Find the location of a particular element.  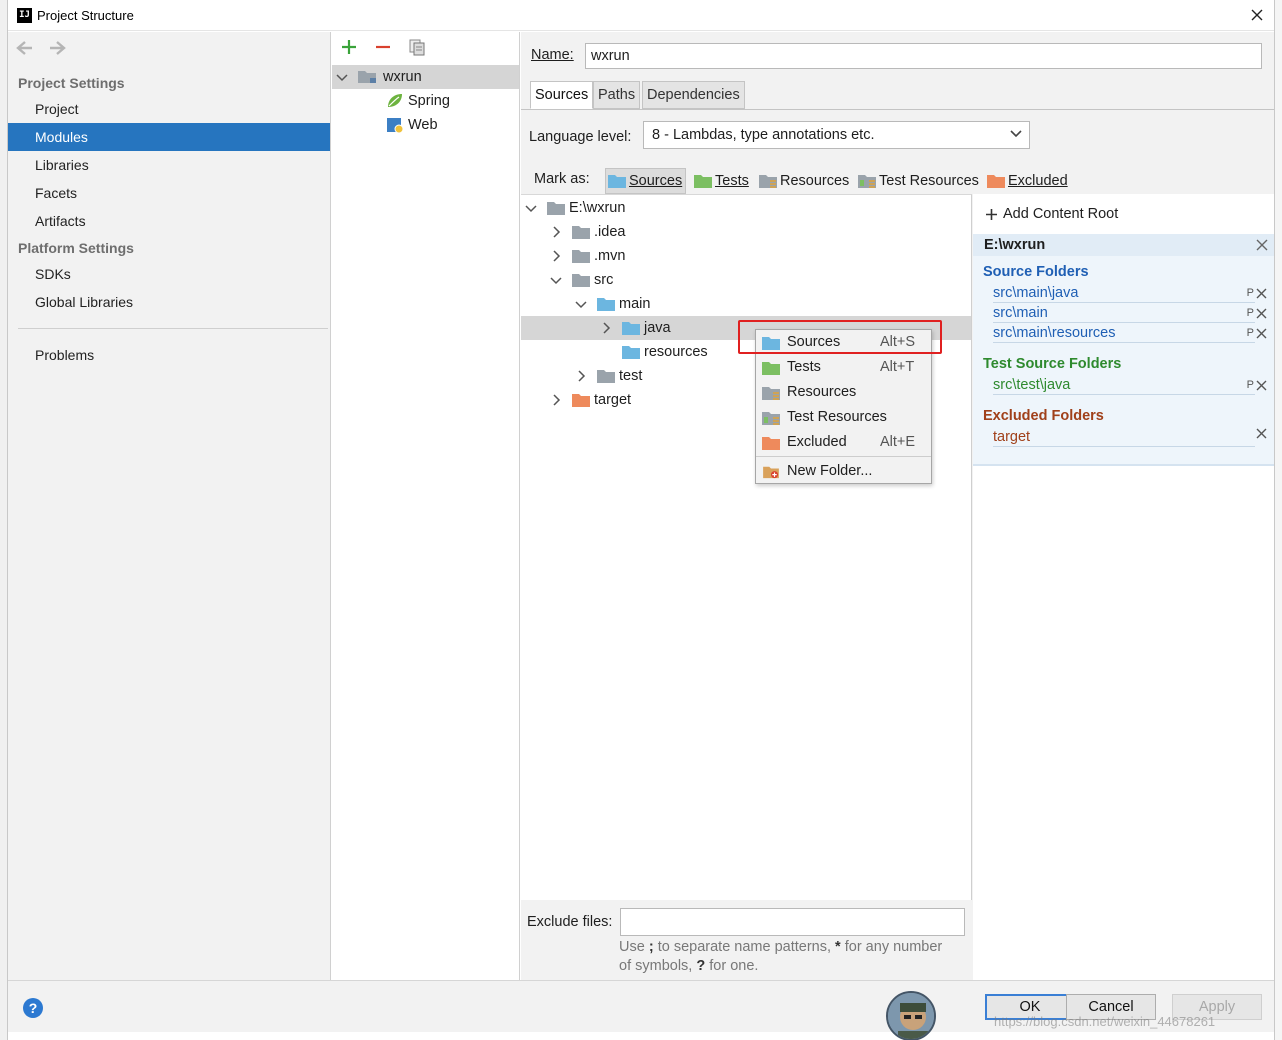

remove-content-root-icon is located at coordinates (1262, 245).